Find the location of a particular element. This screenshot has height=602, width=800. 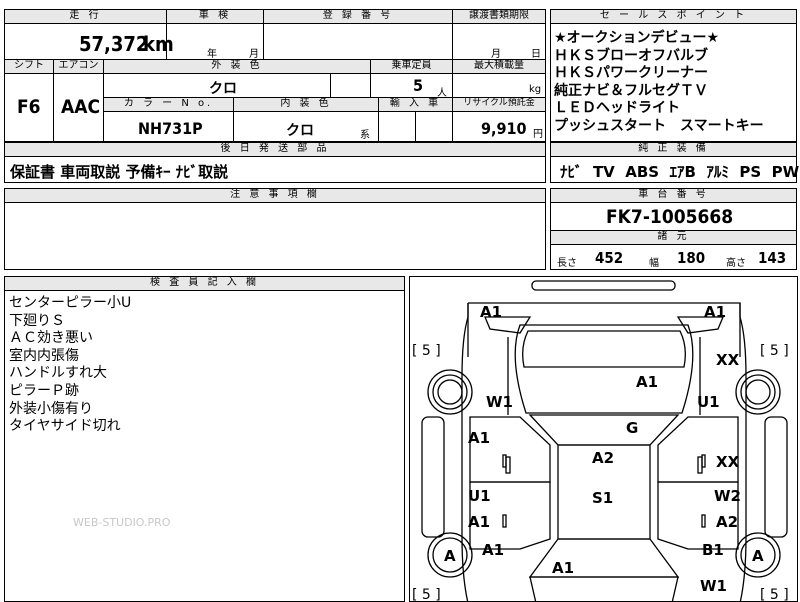

mileage-value: 57,372 is located at coordinates (114, 44).